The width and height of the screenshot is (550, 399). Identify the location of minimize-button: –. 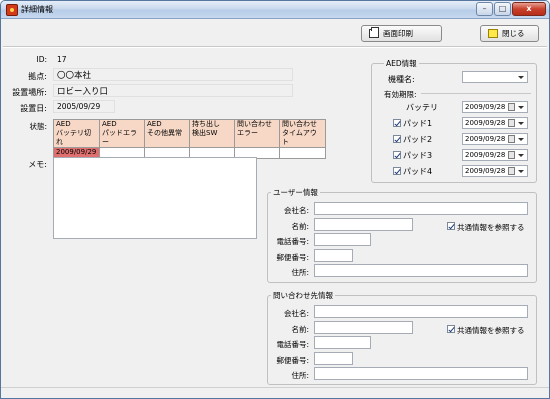
(484, 9).